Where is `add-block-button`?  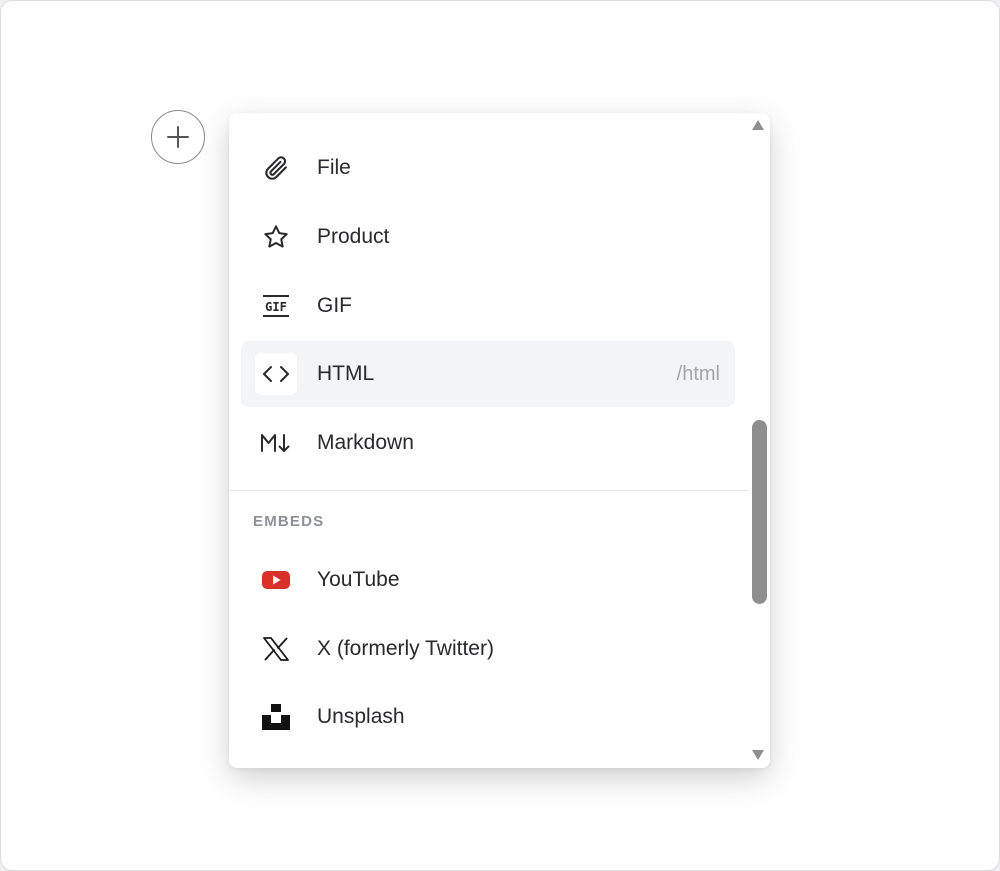
add-block-button is located at coordinates (178, 137).